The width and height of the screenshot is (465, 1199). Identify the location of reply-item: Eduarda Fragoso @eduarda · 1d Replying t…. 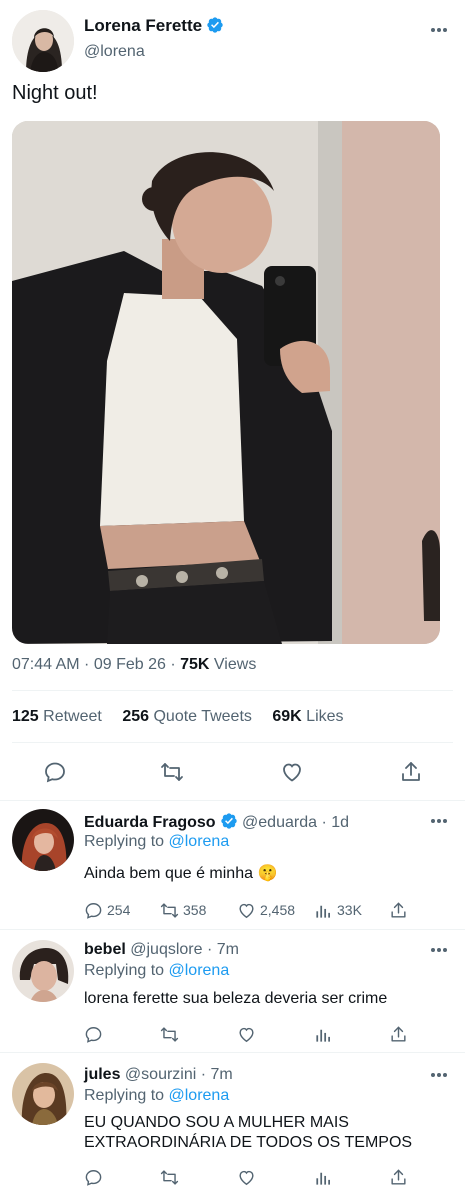
(232, 865).